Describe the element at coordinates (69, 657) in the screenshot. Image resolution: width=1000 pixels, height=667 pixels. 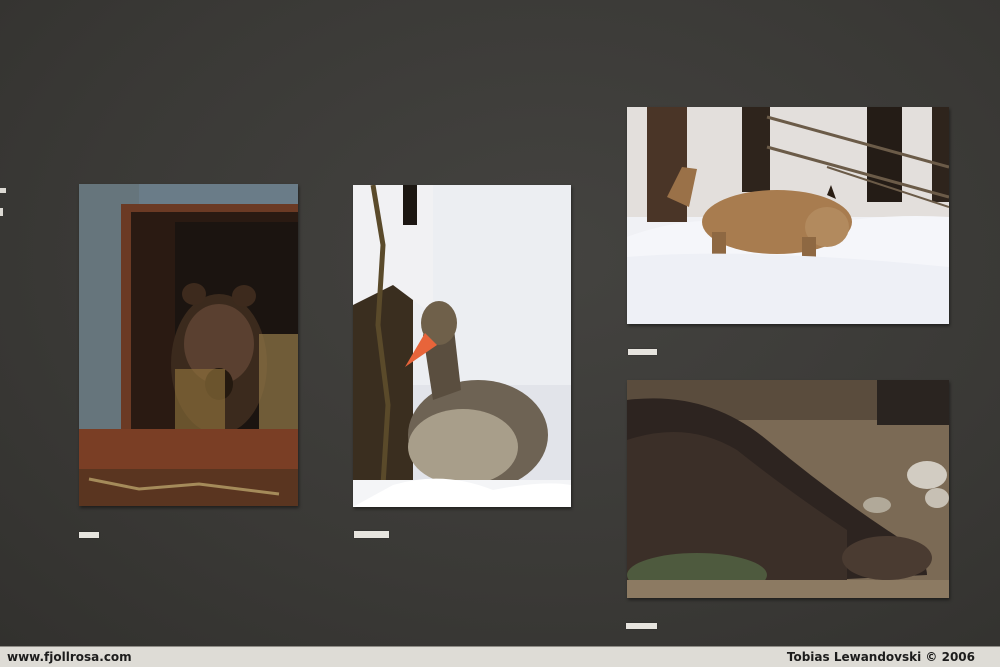
I see `website-url: www.fjollrosa.com` at that location.